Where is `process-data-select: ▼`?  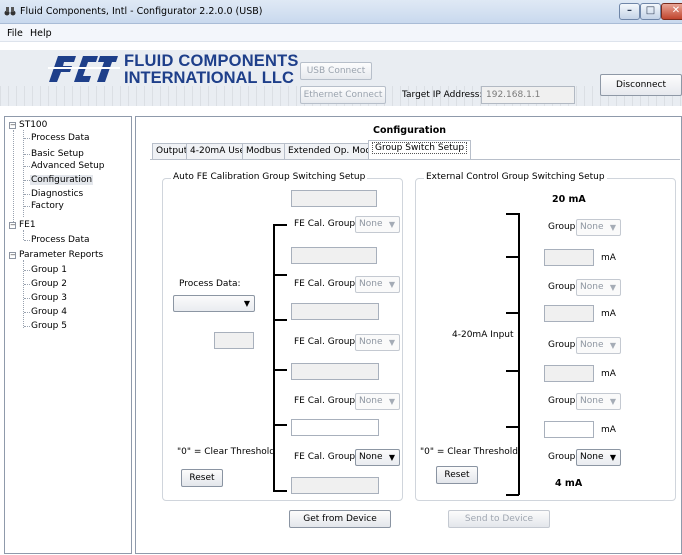
process-data-select: ▼ is located at coordinates (214, 303).